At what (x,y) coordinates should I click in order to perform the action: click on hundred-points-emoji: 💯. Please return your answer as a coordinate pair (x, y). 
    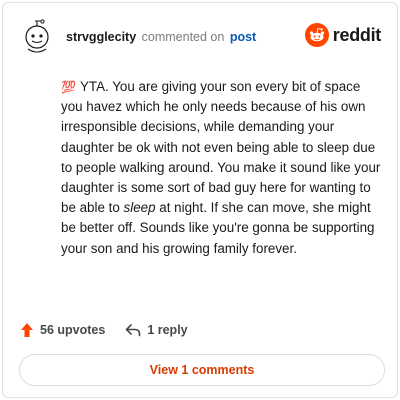
    Looking at the image, I should click on (68, 87).